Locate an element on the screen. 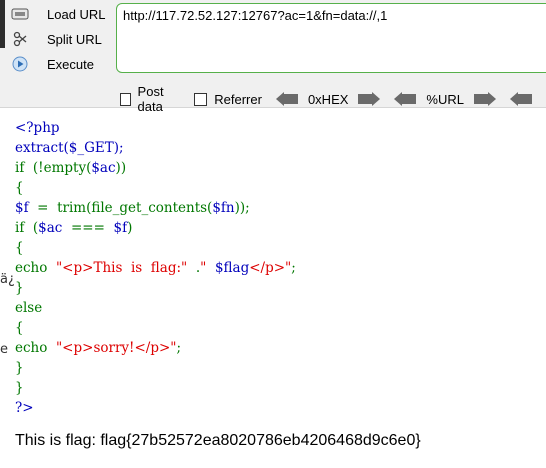 The image size is (546, 468). window-edge is located at coordinates (2, 24).